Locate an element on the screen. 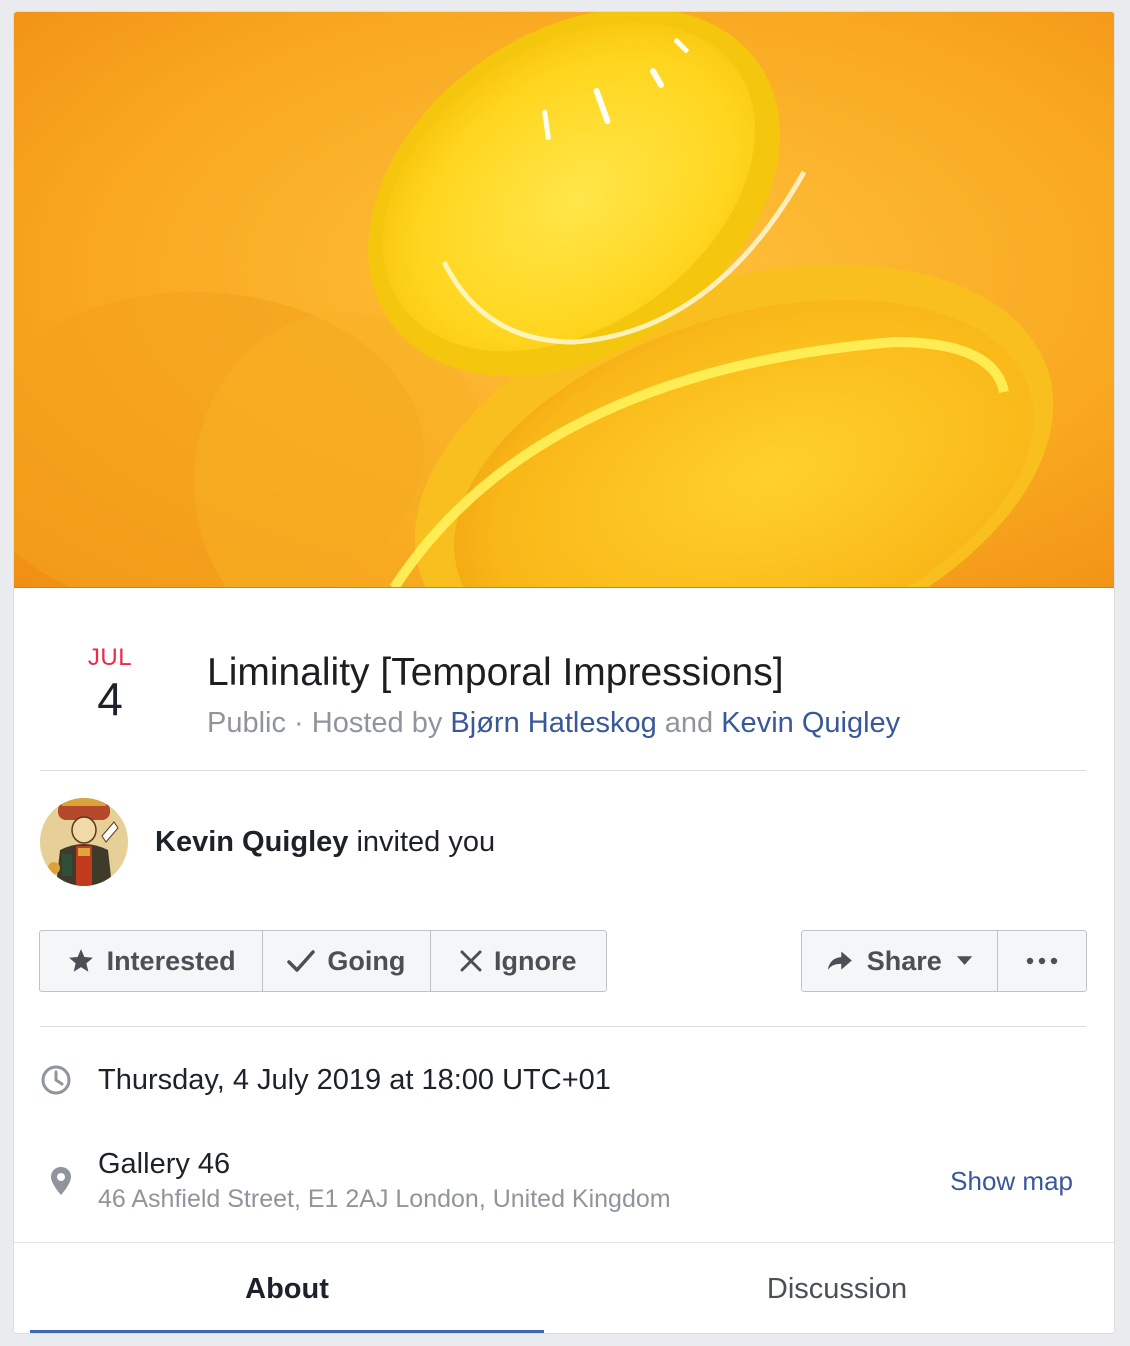 The width and height of the screenshot is (1130, 1346). more-options-button is located at coordinates (1042, 961).